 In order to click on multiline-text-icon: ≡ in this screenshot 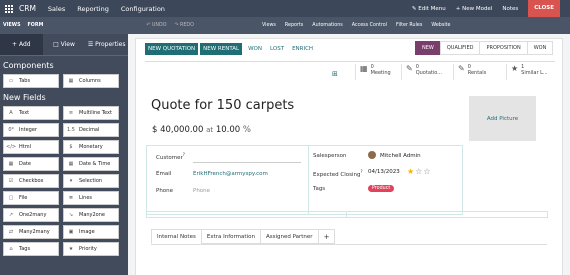, I will do `click(71, 113)`.